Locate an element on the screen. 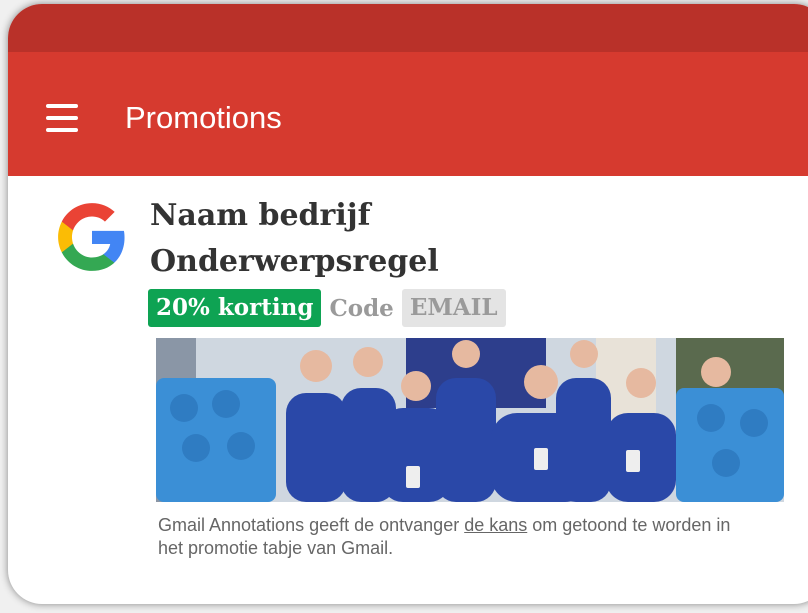 The image size is (808, 613). google-logo-icon is located at coordinates (91, 237).